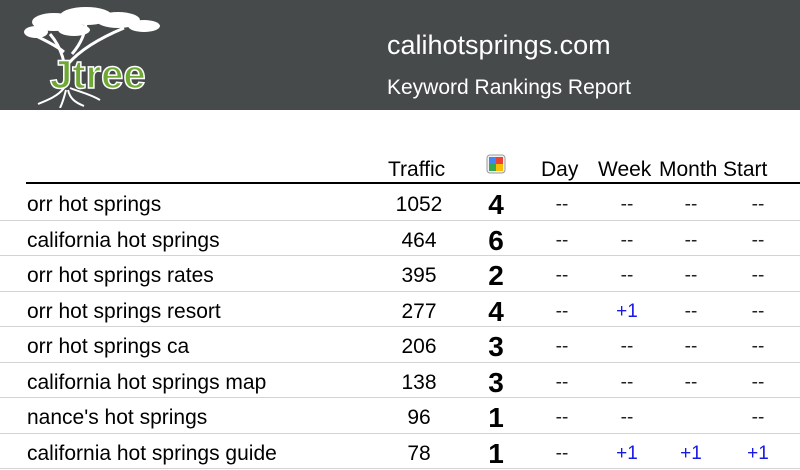 This screenshot has width=800, height=470. Describe the element at coordinates (509, 87) in the screenshot. I see `report-title: Keyword Rankings Report` at that location.